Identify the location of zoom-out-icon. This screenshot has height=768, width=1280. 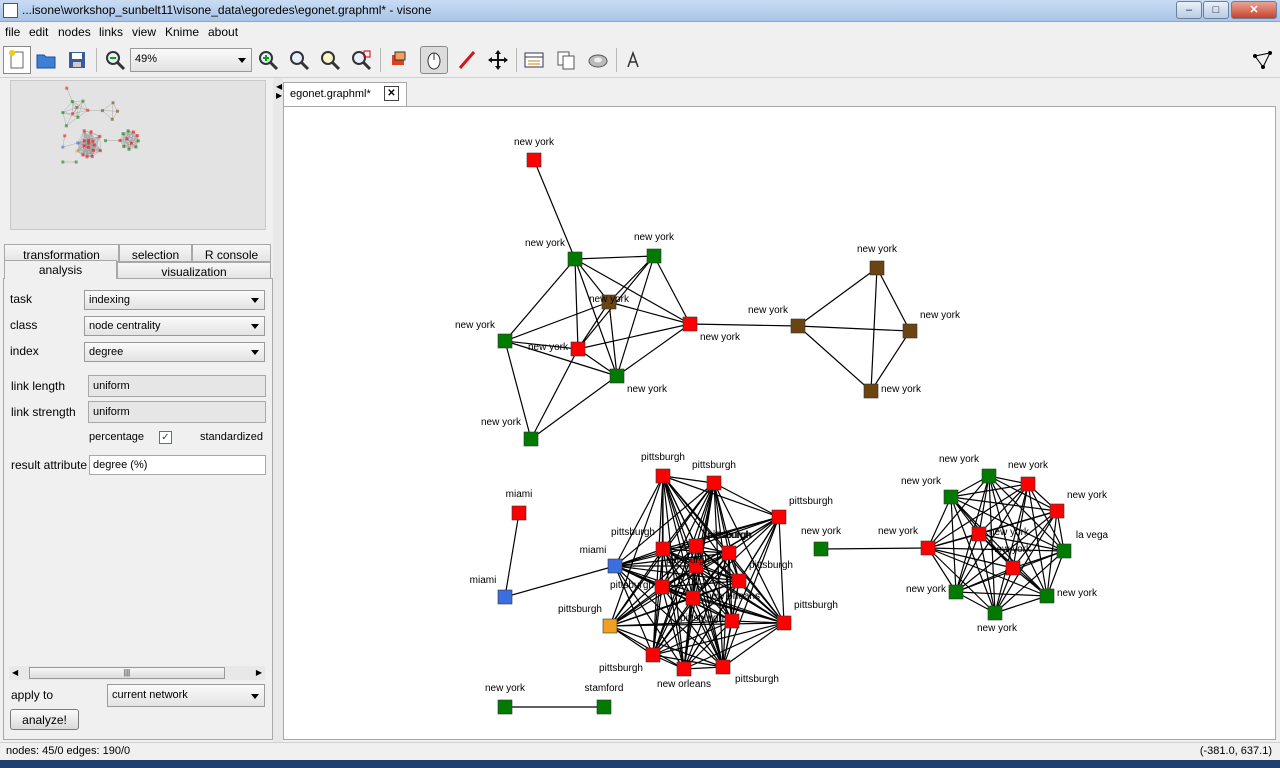
(115, 60).